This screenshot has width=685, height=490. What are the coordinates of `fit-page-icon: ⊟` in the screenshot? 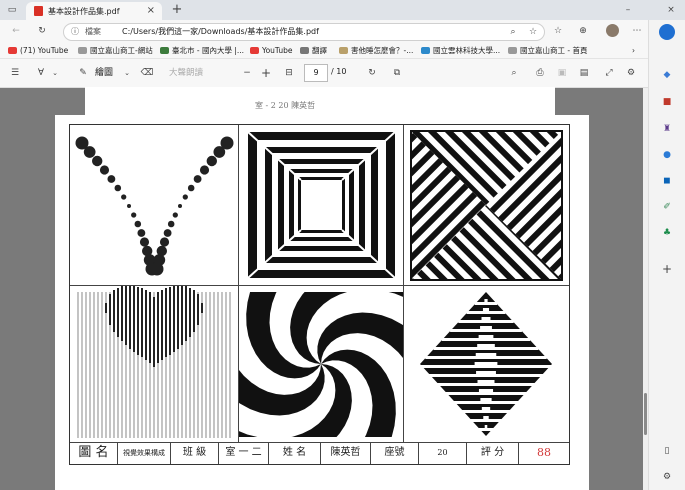 It's located at (289, 73).